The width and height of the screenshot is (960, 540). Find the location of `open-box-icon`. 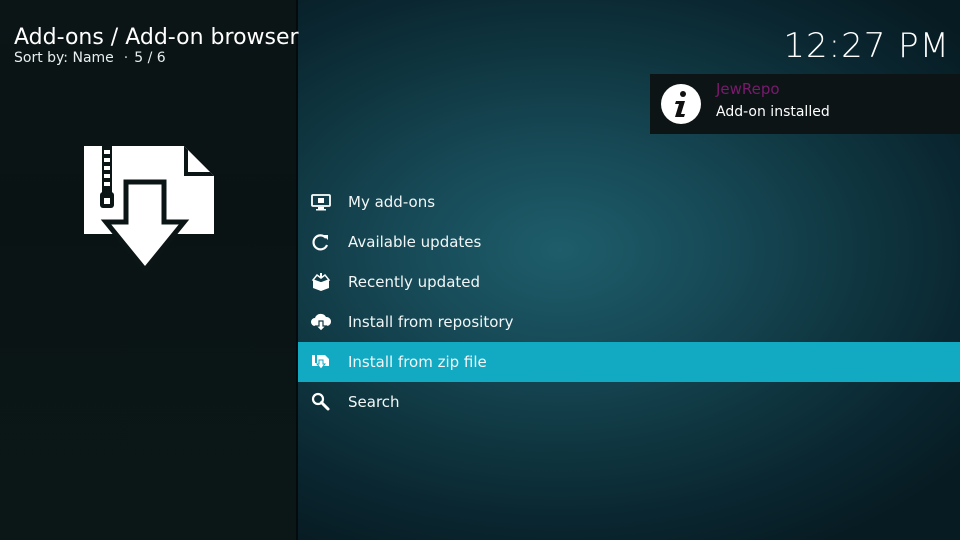

open-box-icon is located at coordinates (321, 282).